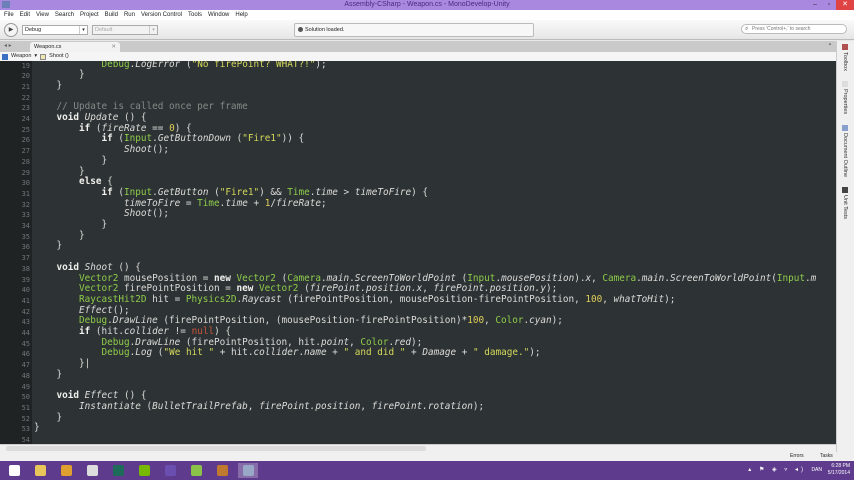 Image resolution: width=854 pixels, height=480 pixels. Describe the element at coordinates (113, 47) in the screenshot. I see `tab-close-icon: ✕` at that location.